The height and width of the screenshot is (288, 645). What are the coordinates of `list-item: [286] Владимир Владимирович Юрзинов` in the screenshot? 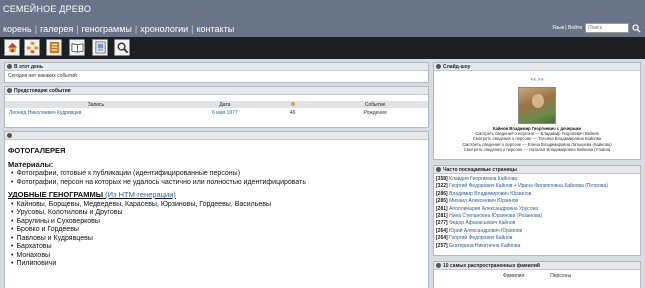 It's located at (537, 194).